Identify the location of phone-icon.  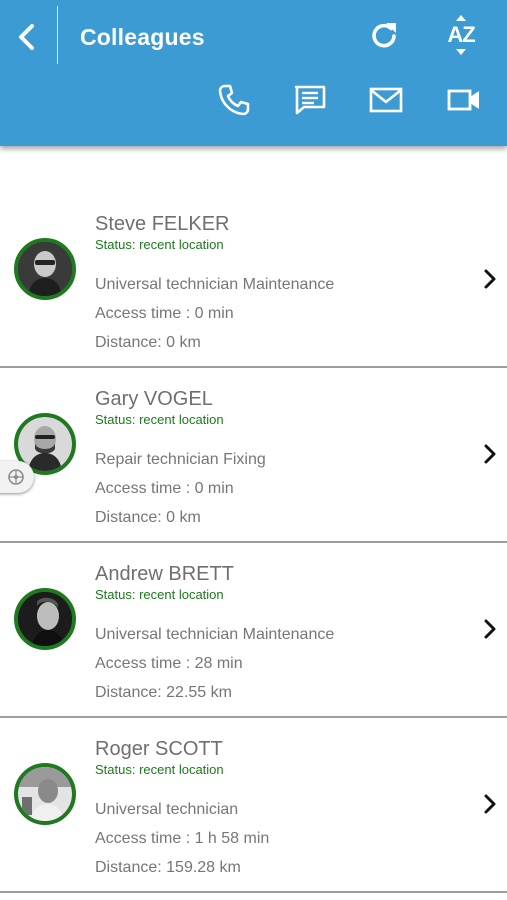
(234, 100).